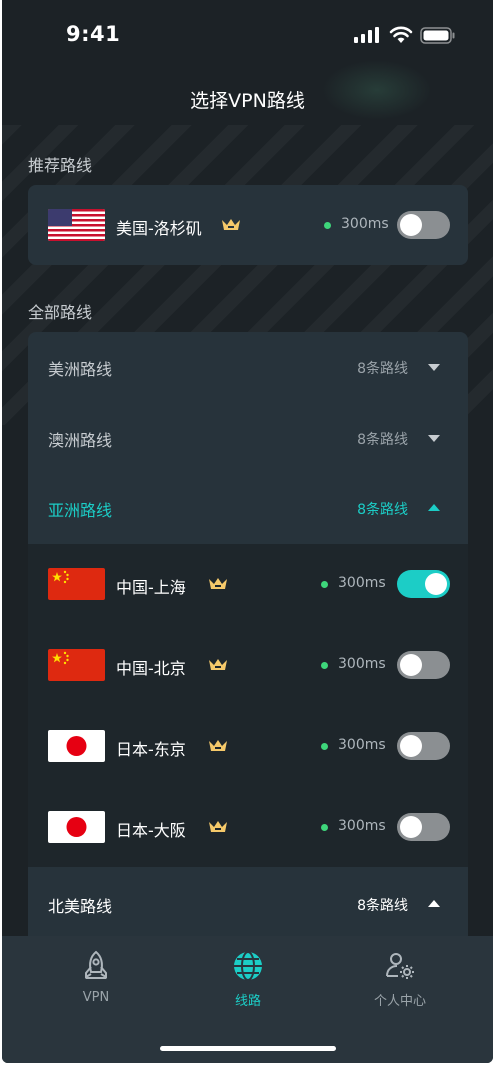 The image size is (495, 1065). Describe the element at coordinates (151, 668) in the screenshot. I see `route-name: 中国-北京` at that location.